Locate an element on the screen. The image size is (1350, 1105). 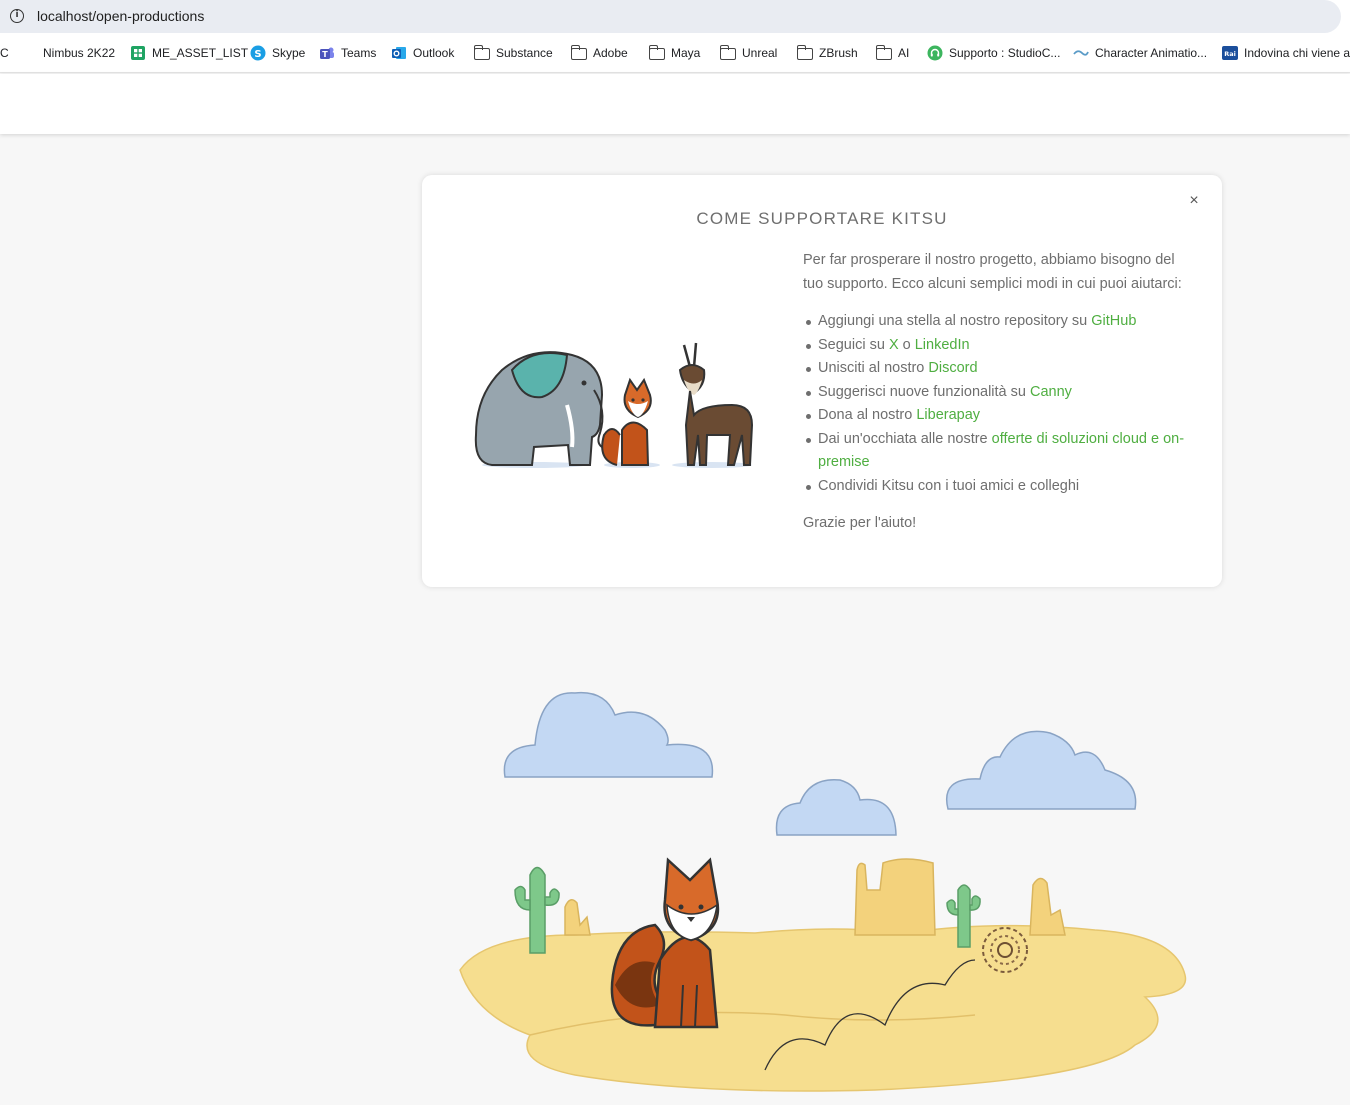
bookmark-label: ME_ASSET_LIST is located at coordinates (200, 53).